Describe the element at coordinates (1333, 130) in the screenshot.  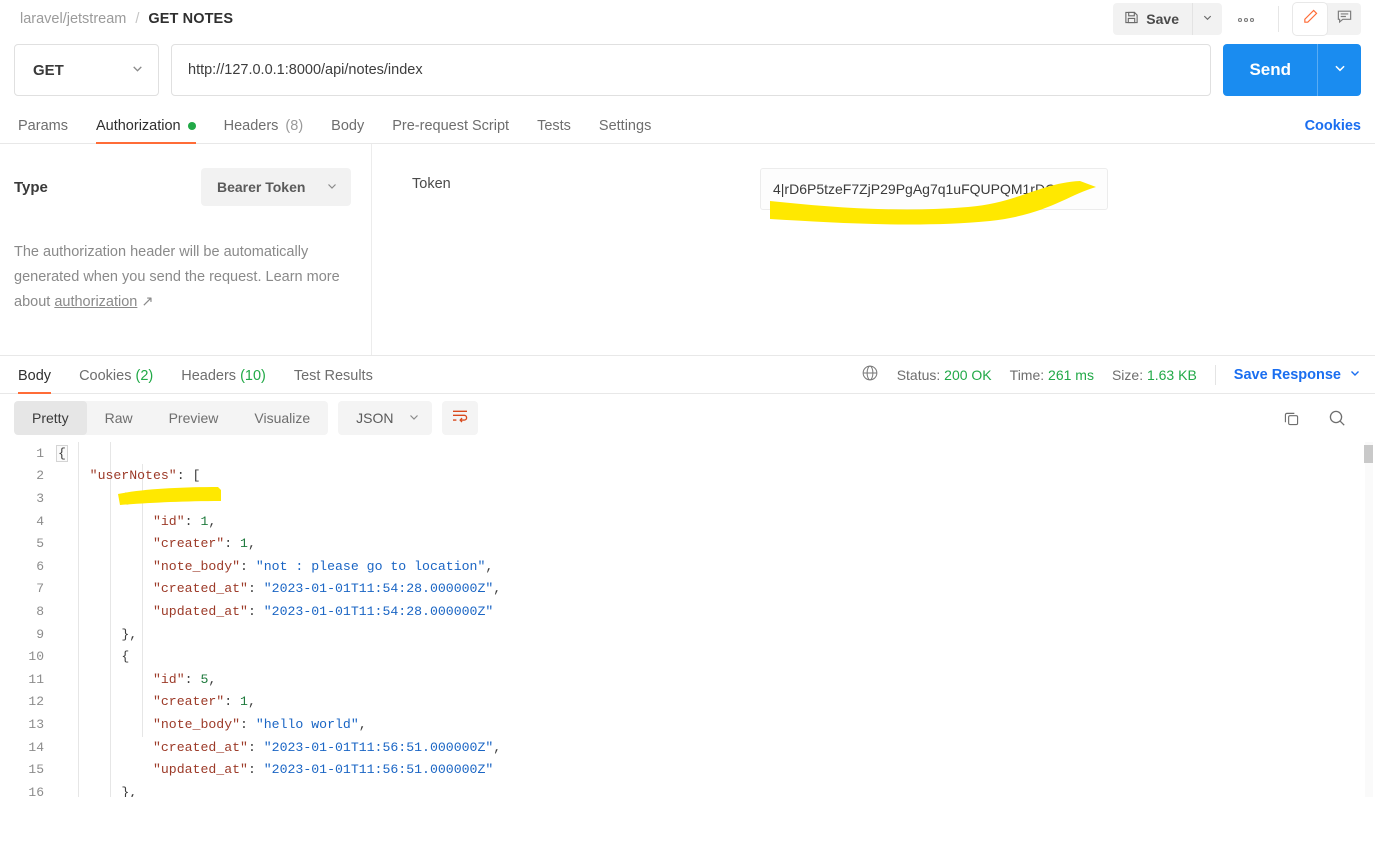
I see `cookies-link: Cookies` at that location.